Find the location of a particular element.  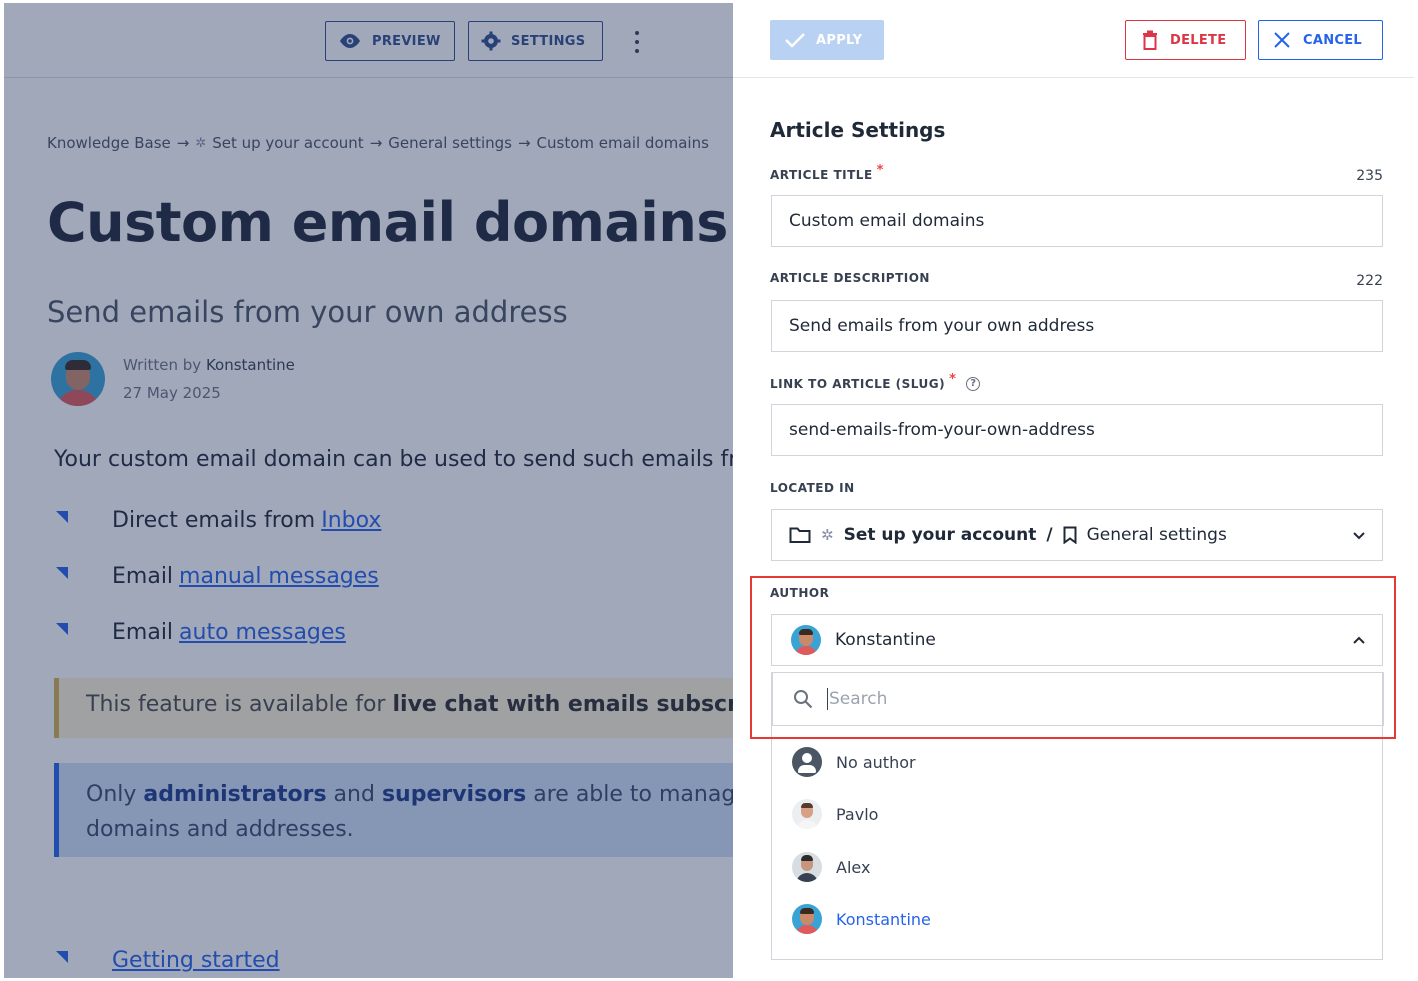

publish-date: 27 May 2025 is located at coordinates (172, 393).